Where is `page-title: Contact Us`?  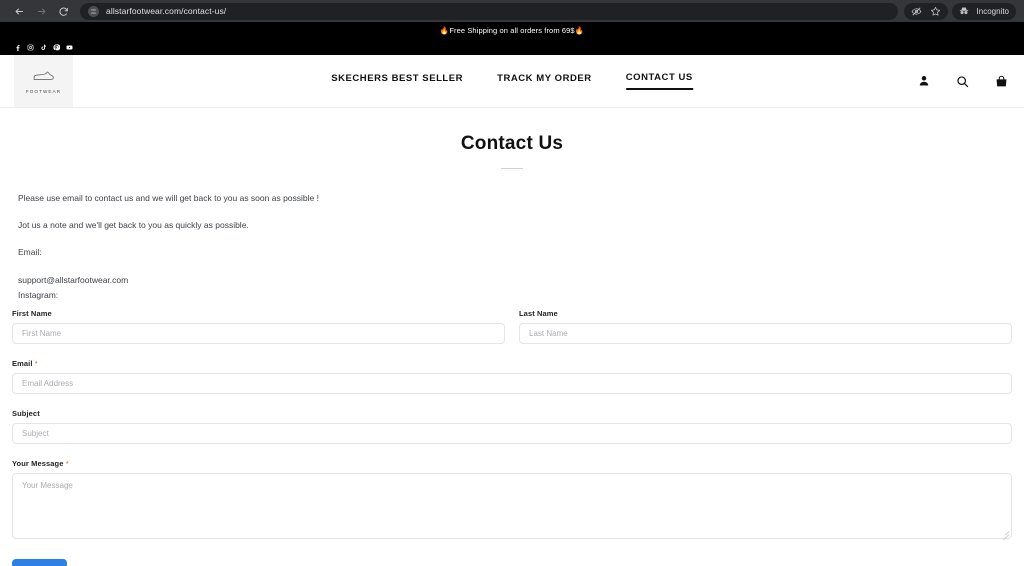 page-title: Contact Us is located at coordinates (512, 143).